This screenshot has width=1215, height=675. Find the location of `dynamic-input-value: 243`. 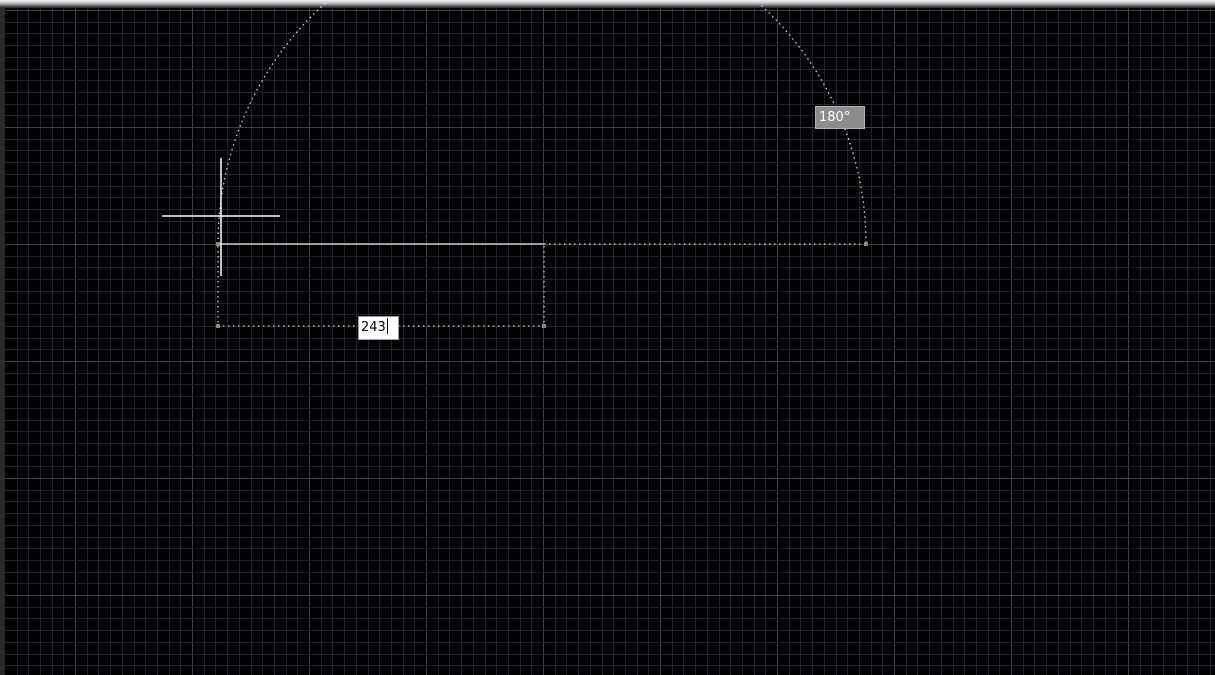

dynamic-input-value: 243 is located at coordinates (373, 327).